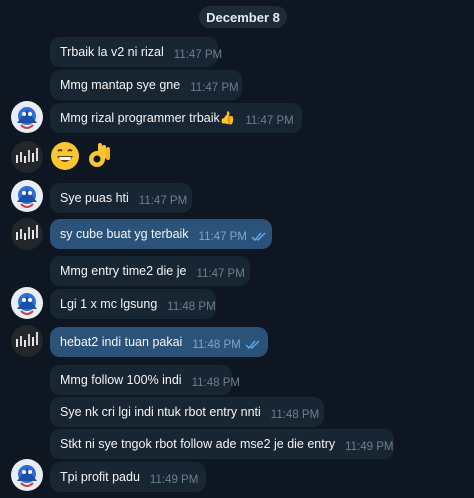  I want to click on message-text: Lgi 1 x mc lgsung, so click(109, 304).